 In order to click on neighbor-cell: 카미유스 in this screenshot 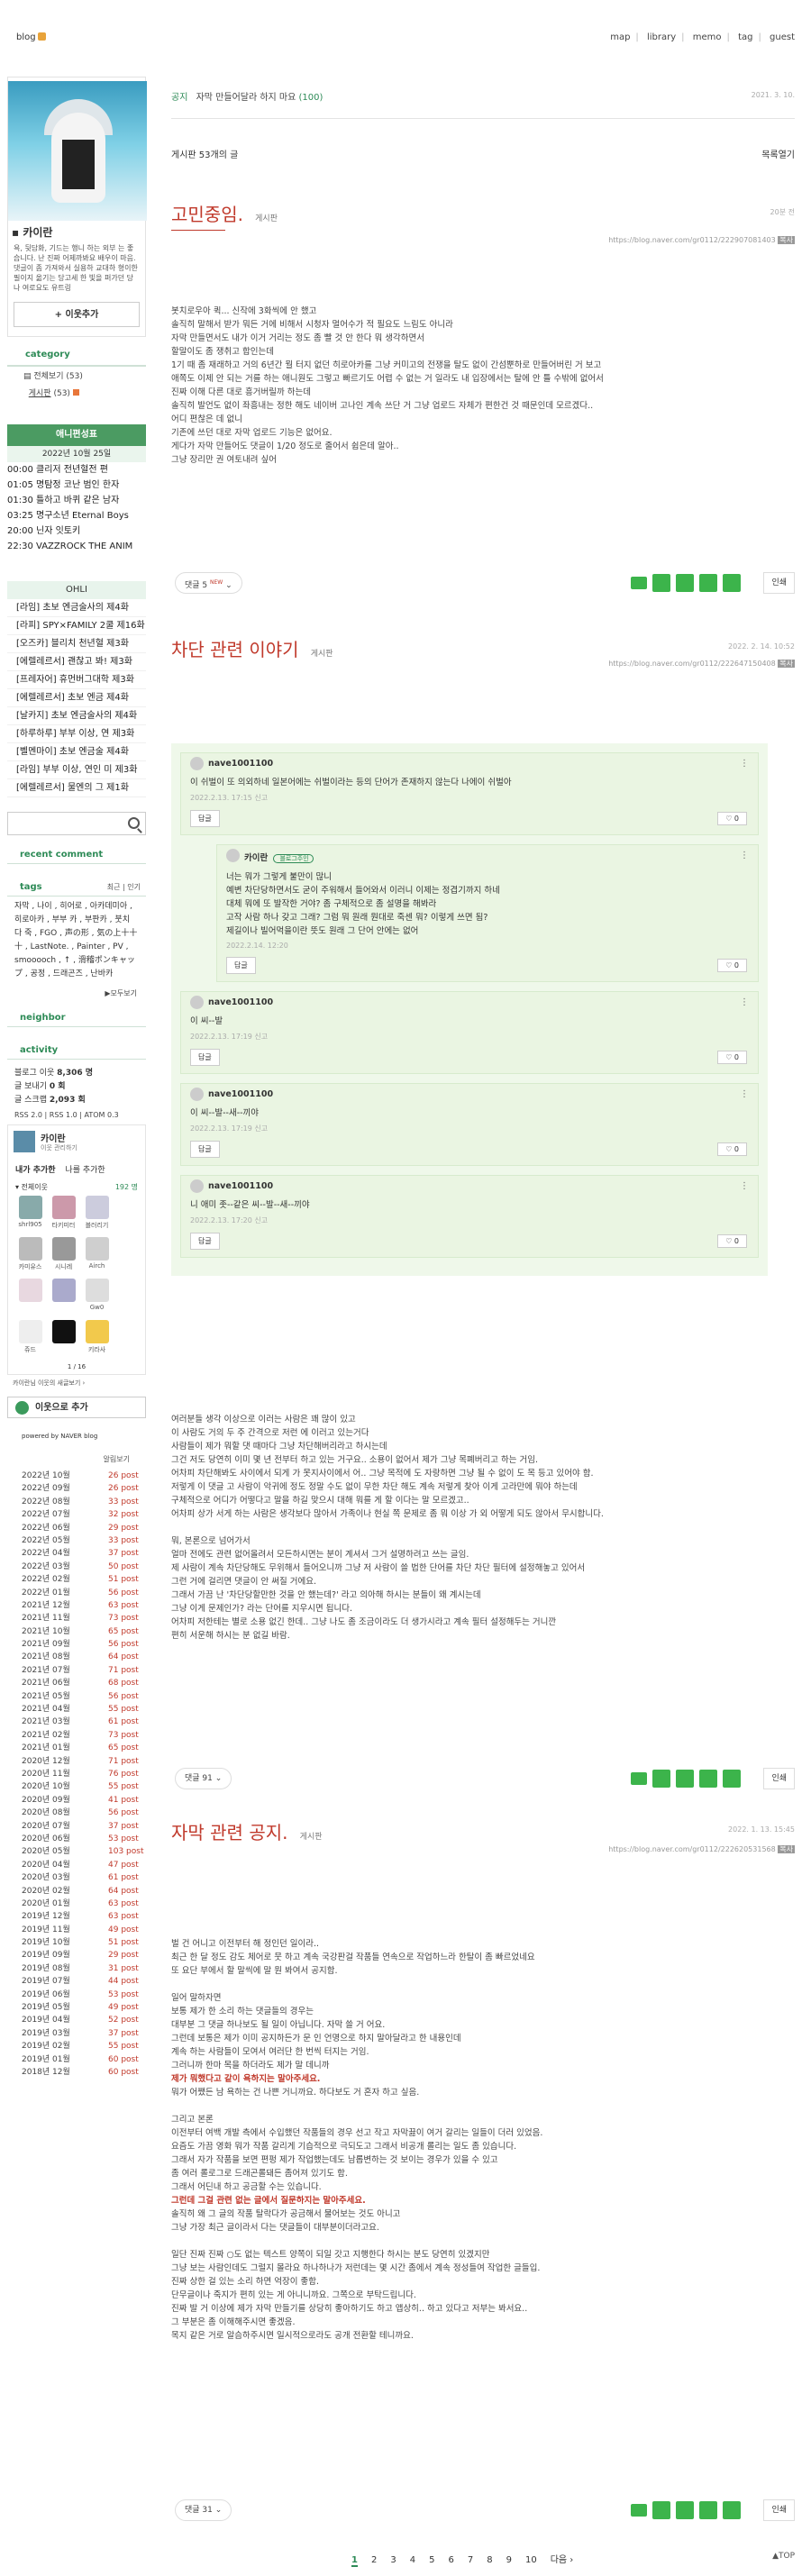, I will do `click(30, 1256)`.